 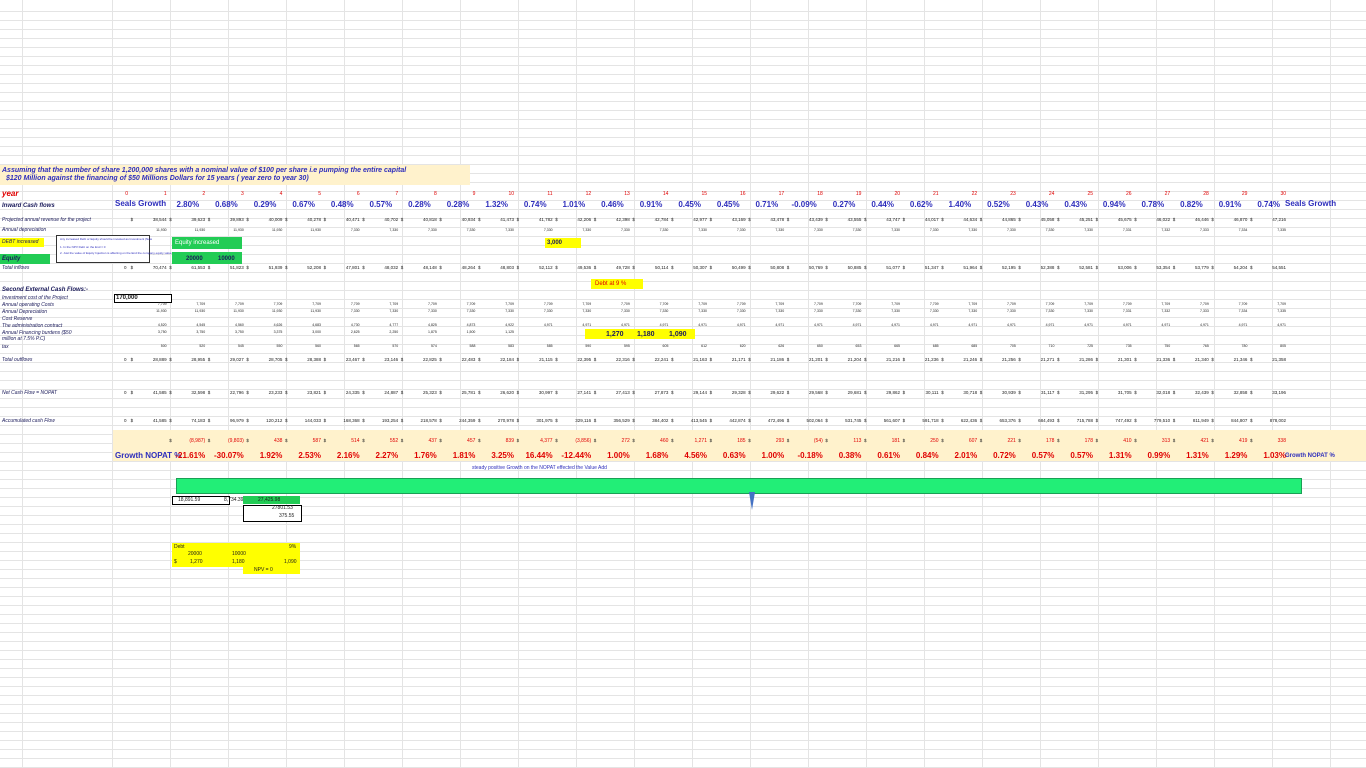 I want to click on admin-contract-label: The administration contract, so click(x=32, y=326).